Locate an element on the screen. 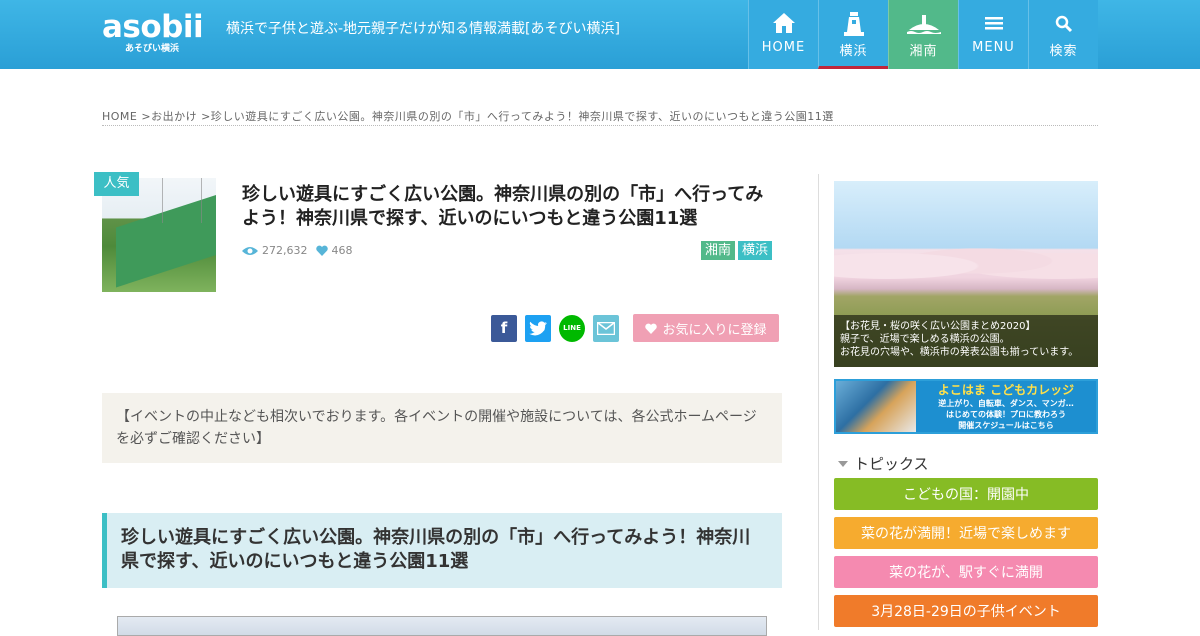 This screenshot has width=1200, height=636. mail-share-button is located at coordinates (606, 328).